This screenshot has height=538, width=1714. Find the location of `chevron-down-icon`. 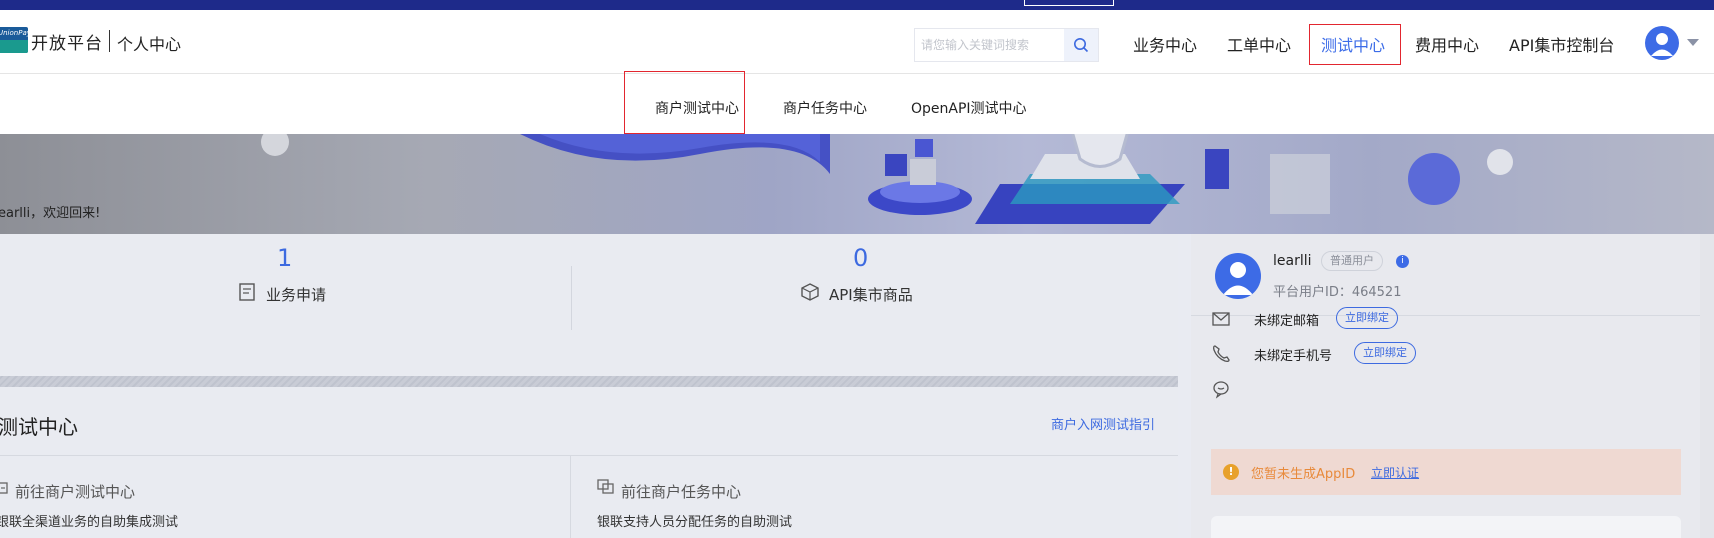

chevron-down-icon is located at coordinates (1693, 42).